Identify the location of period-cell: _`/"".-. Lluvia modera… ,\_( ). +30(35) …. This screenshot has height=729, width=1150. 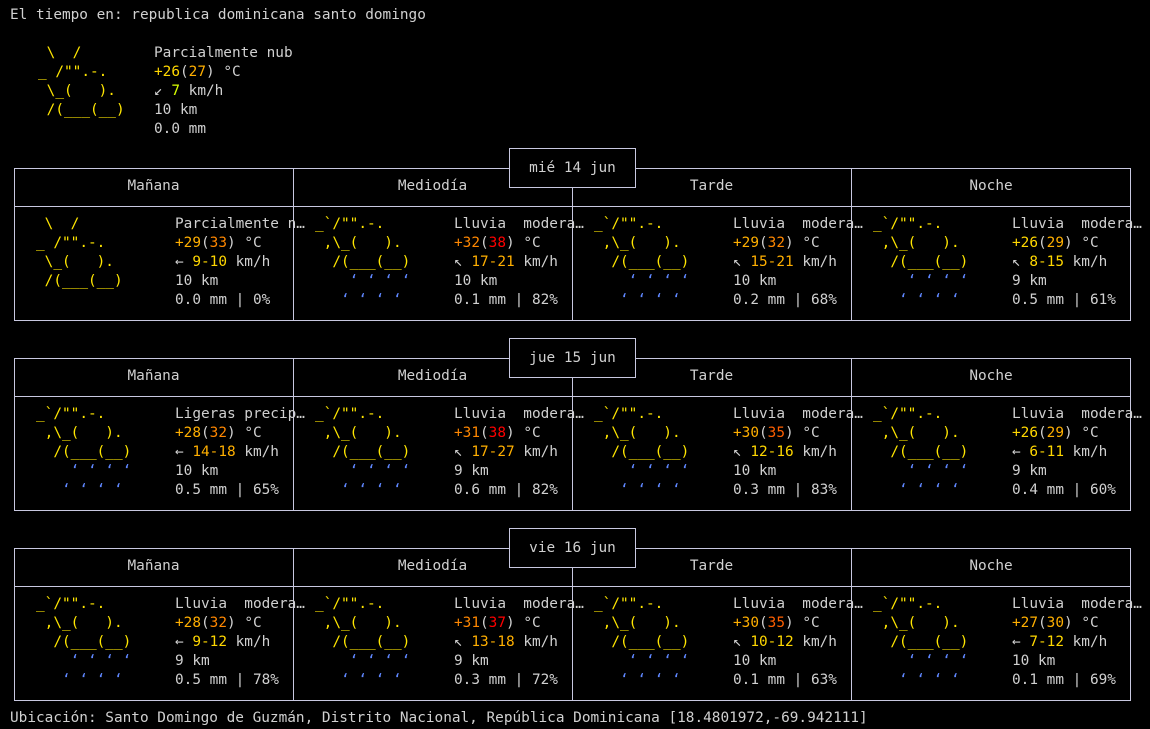
(733, 452).